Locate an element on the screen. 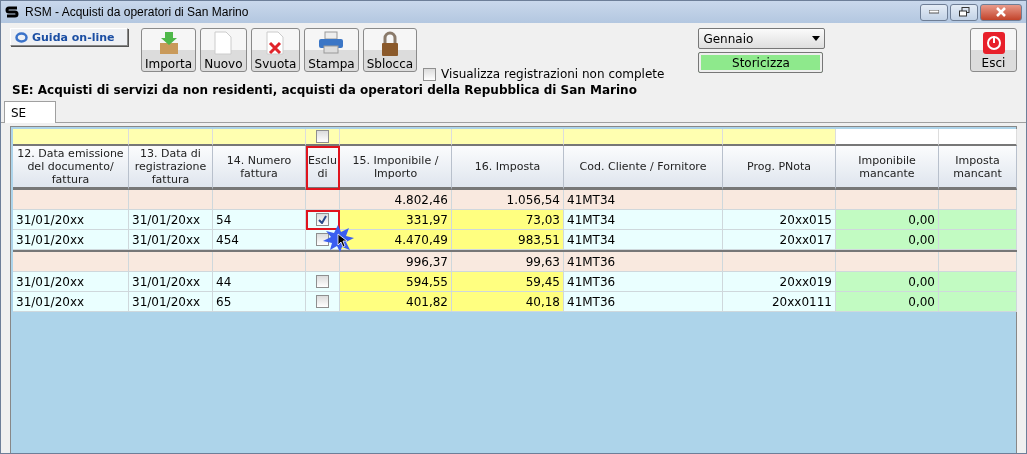 Image resolution: width=1027 pixels, height=454 pixels. section-title: SE: Acquisti di servizi da non residenti, acquisti da operatori della Repubblica di San Marino is located at coordinates (324, 90).